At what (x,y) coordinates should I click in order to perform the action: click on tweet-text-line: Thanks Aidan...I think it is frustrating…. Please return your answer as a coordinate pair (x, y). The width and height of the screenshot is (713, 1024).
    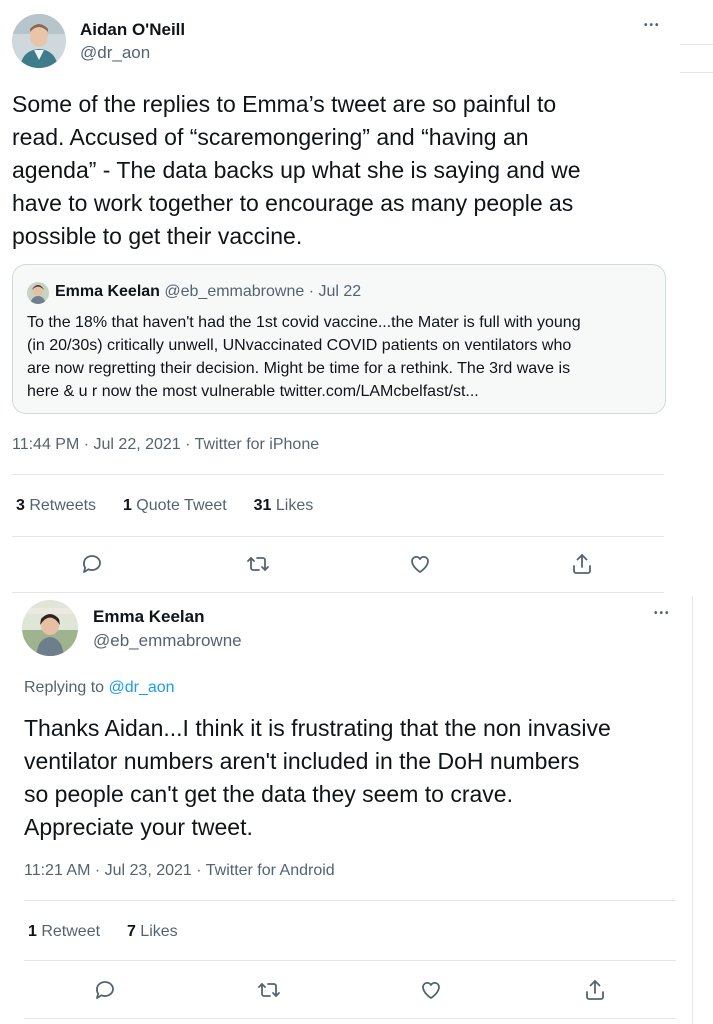
    Looking at the image, I should click on (317, 728).